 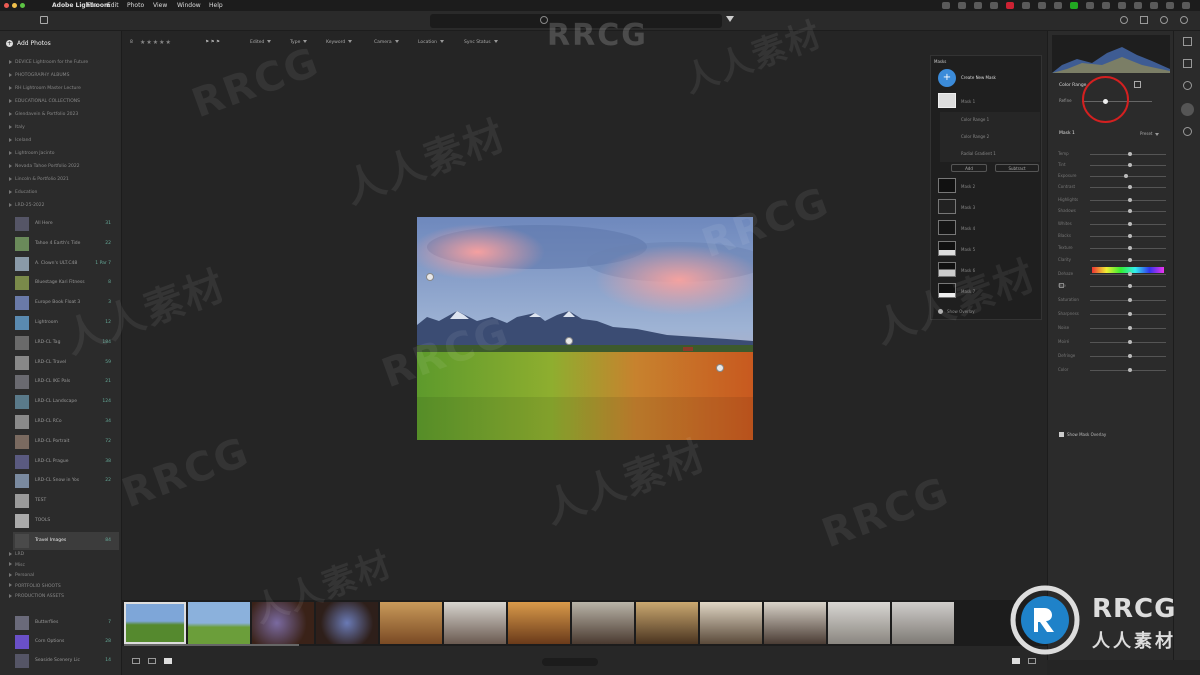 I want to click on menu-window: Window, so click(x=189, y=5).